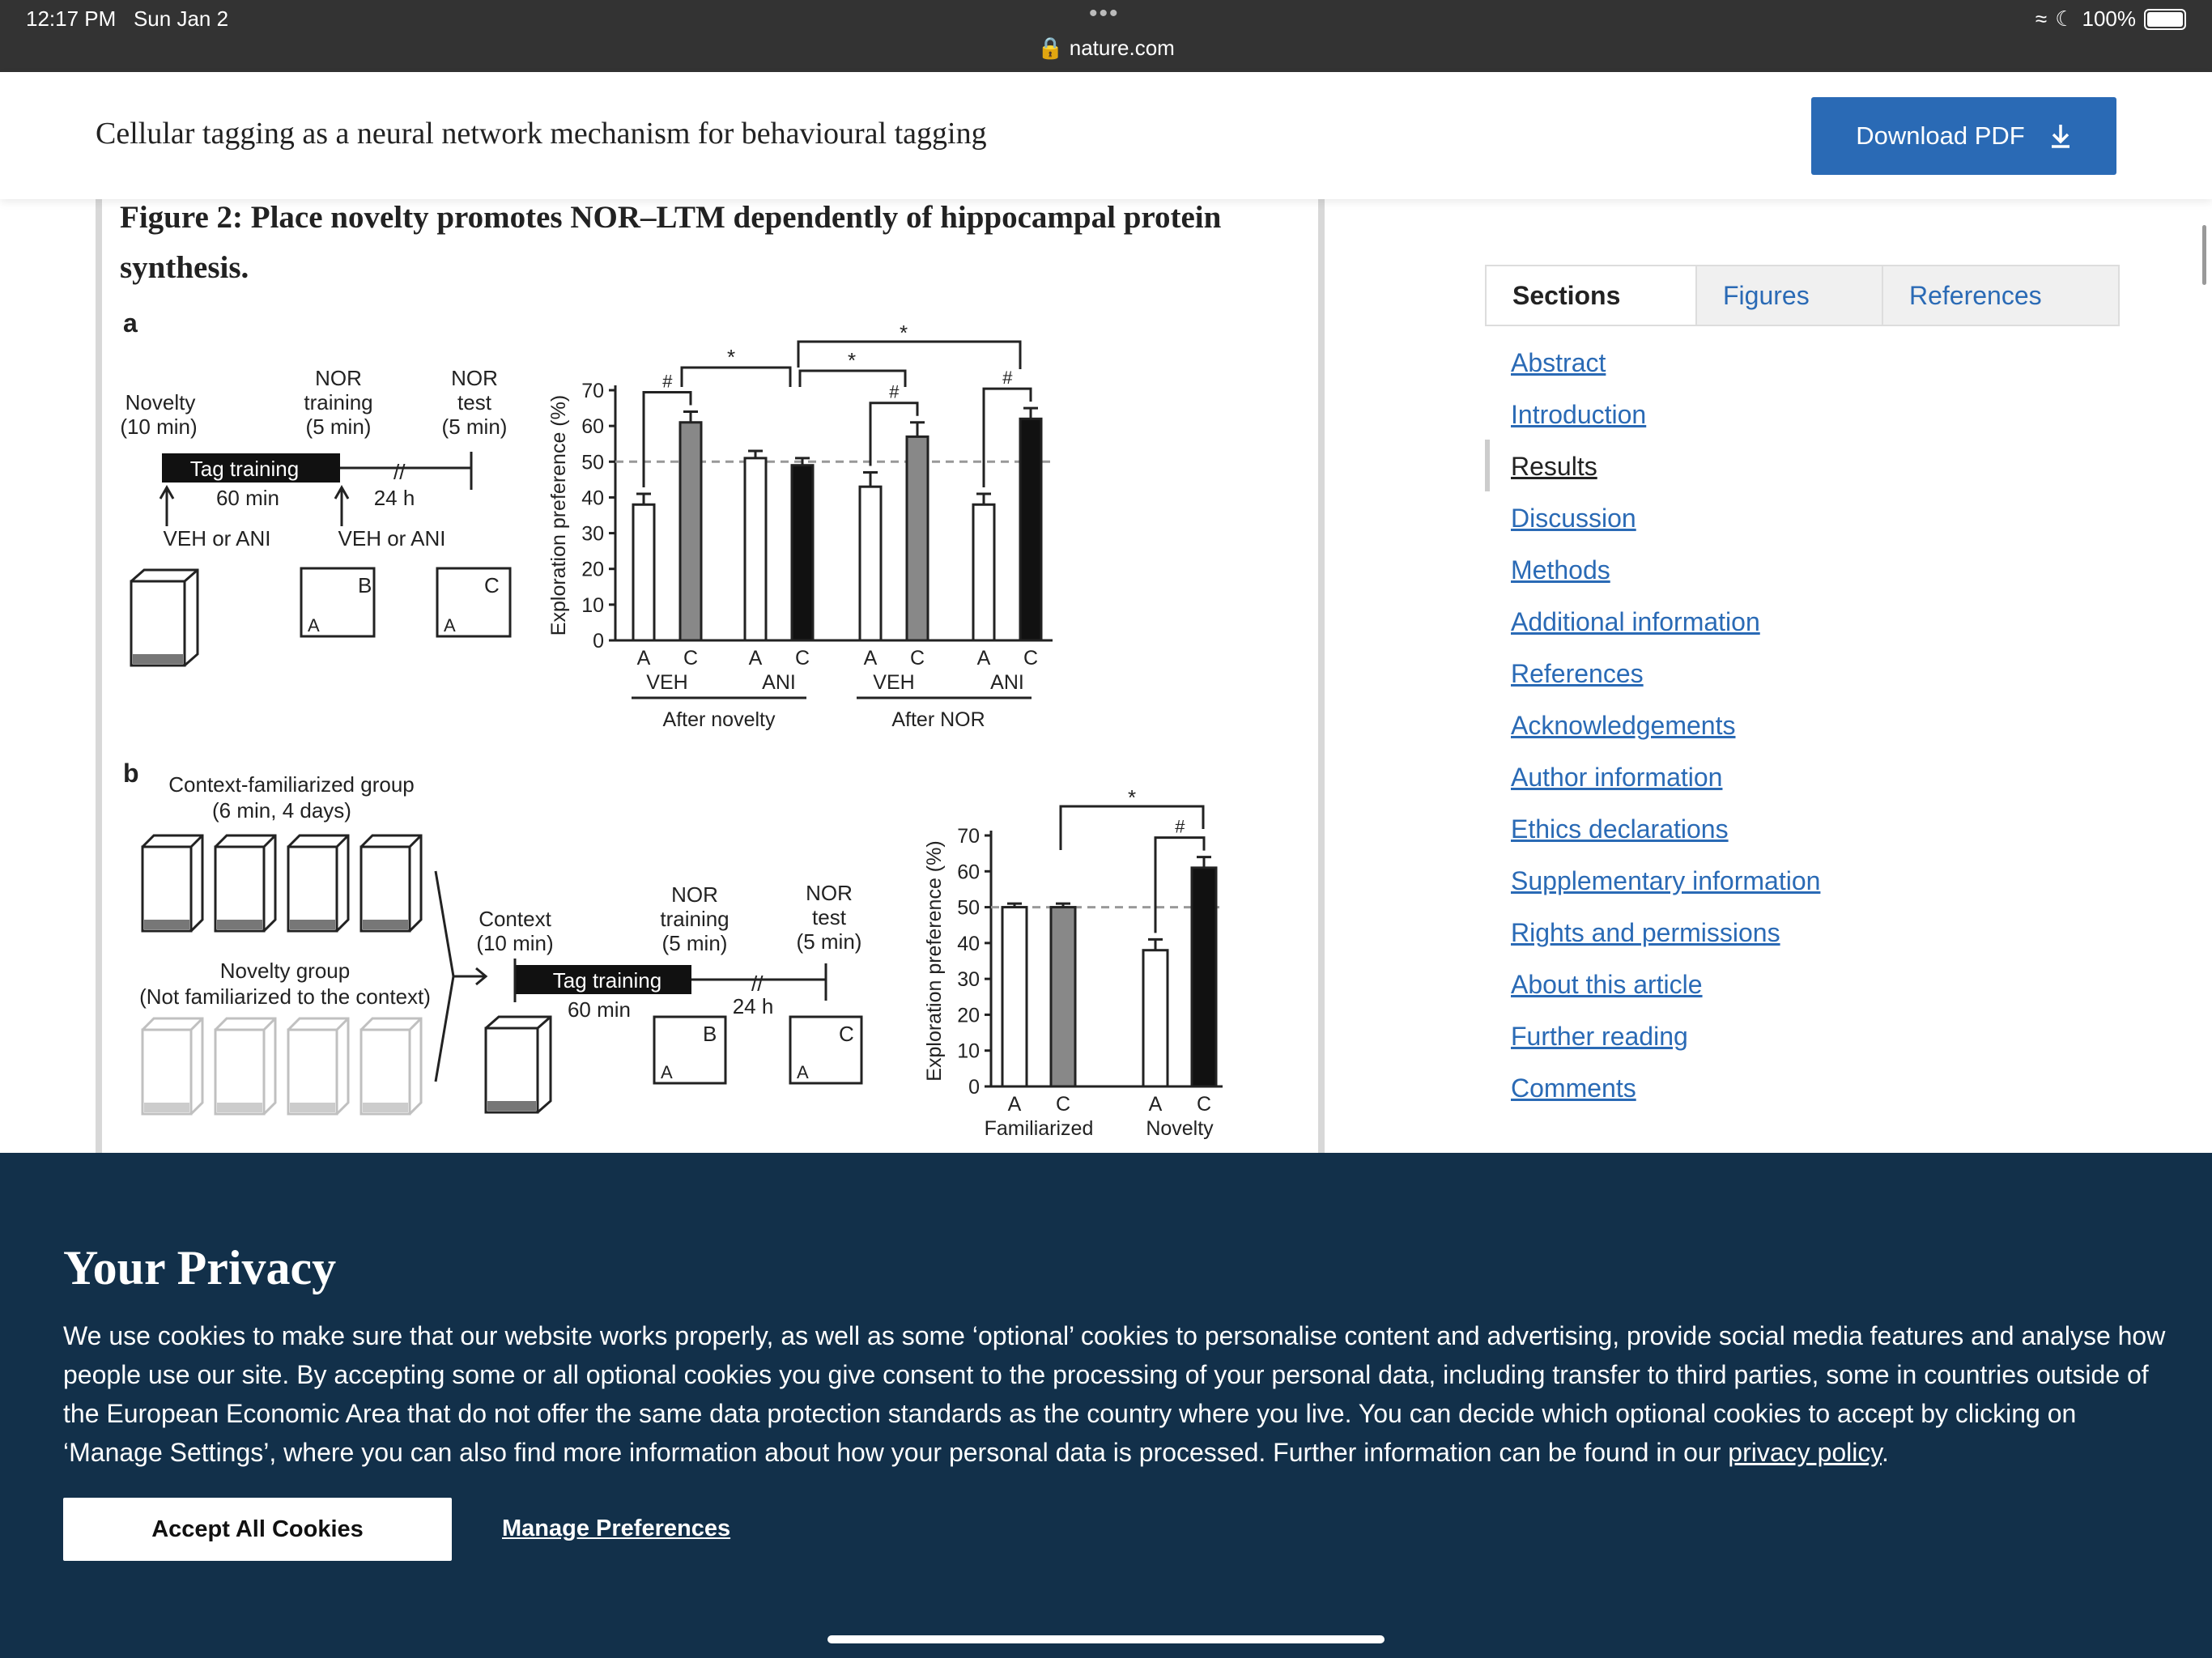  I want to click on sidebar-item-references: References, so click(1665, 678).